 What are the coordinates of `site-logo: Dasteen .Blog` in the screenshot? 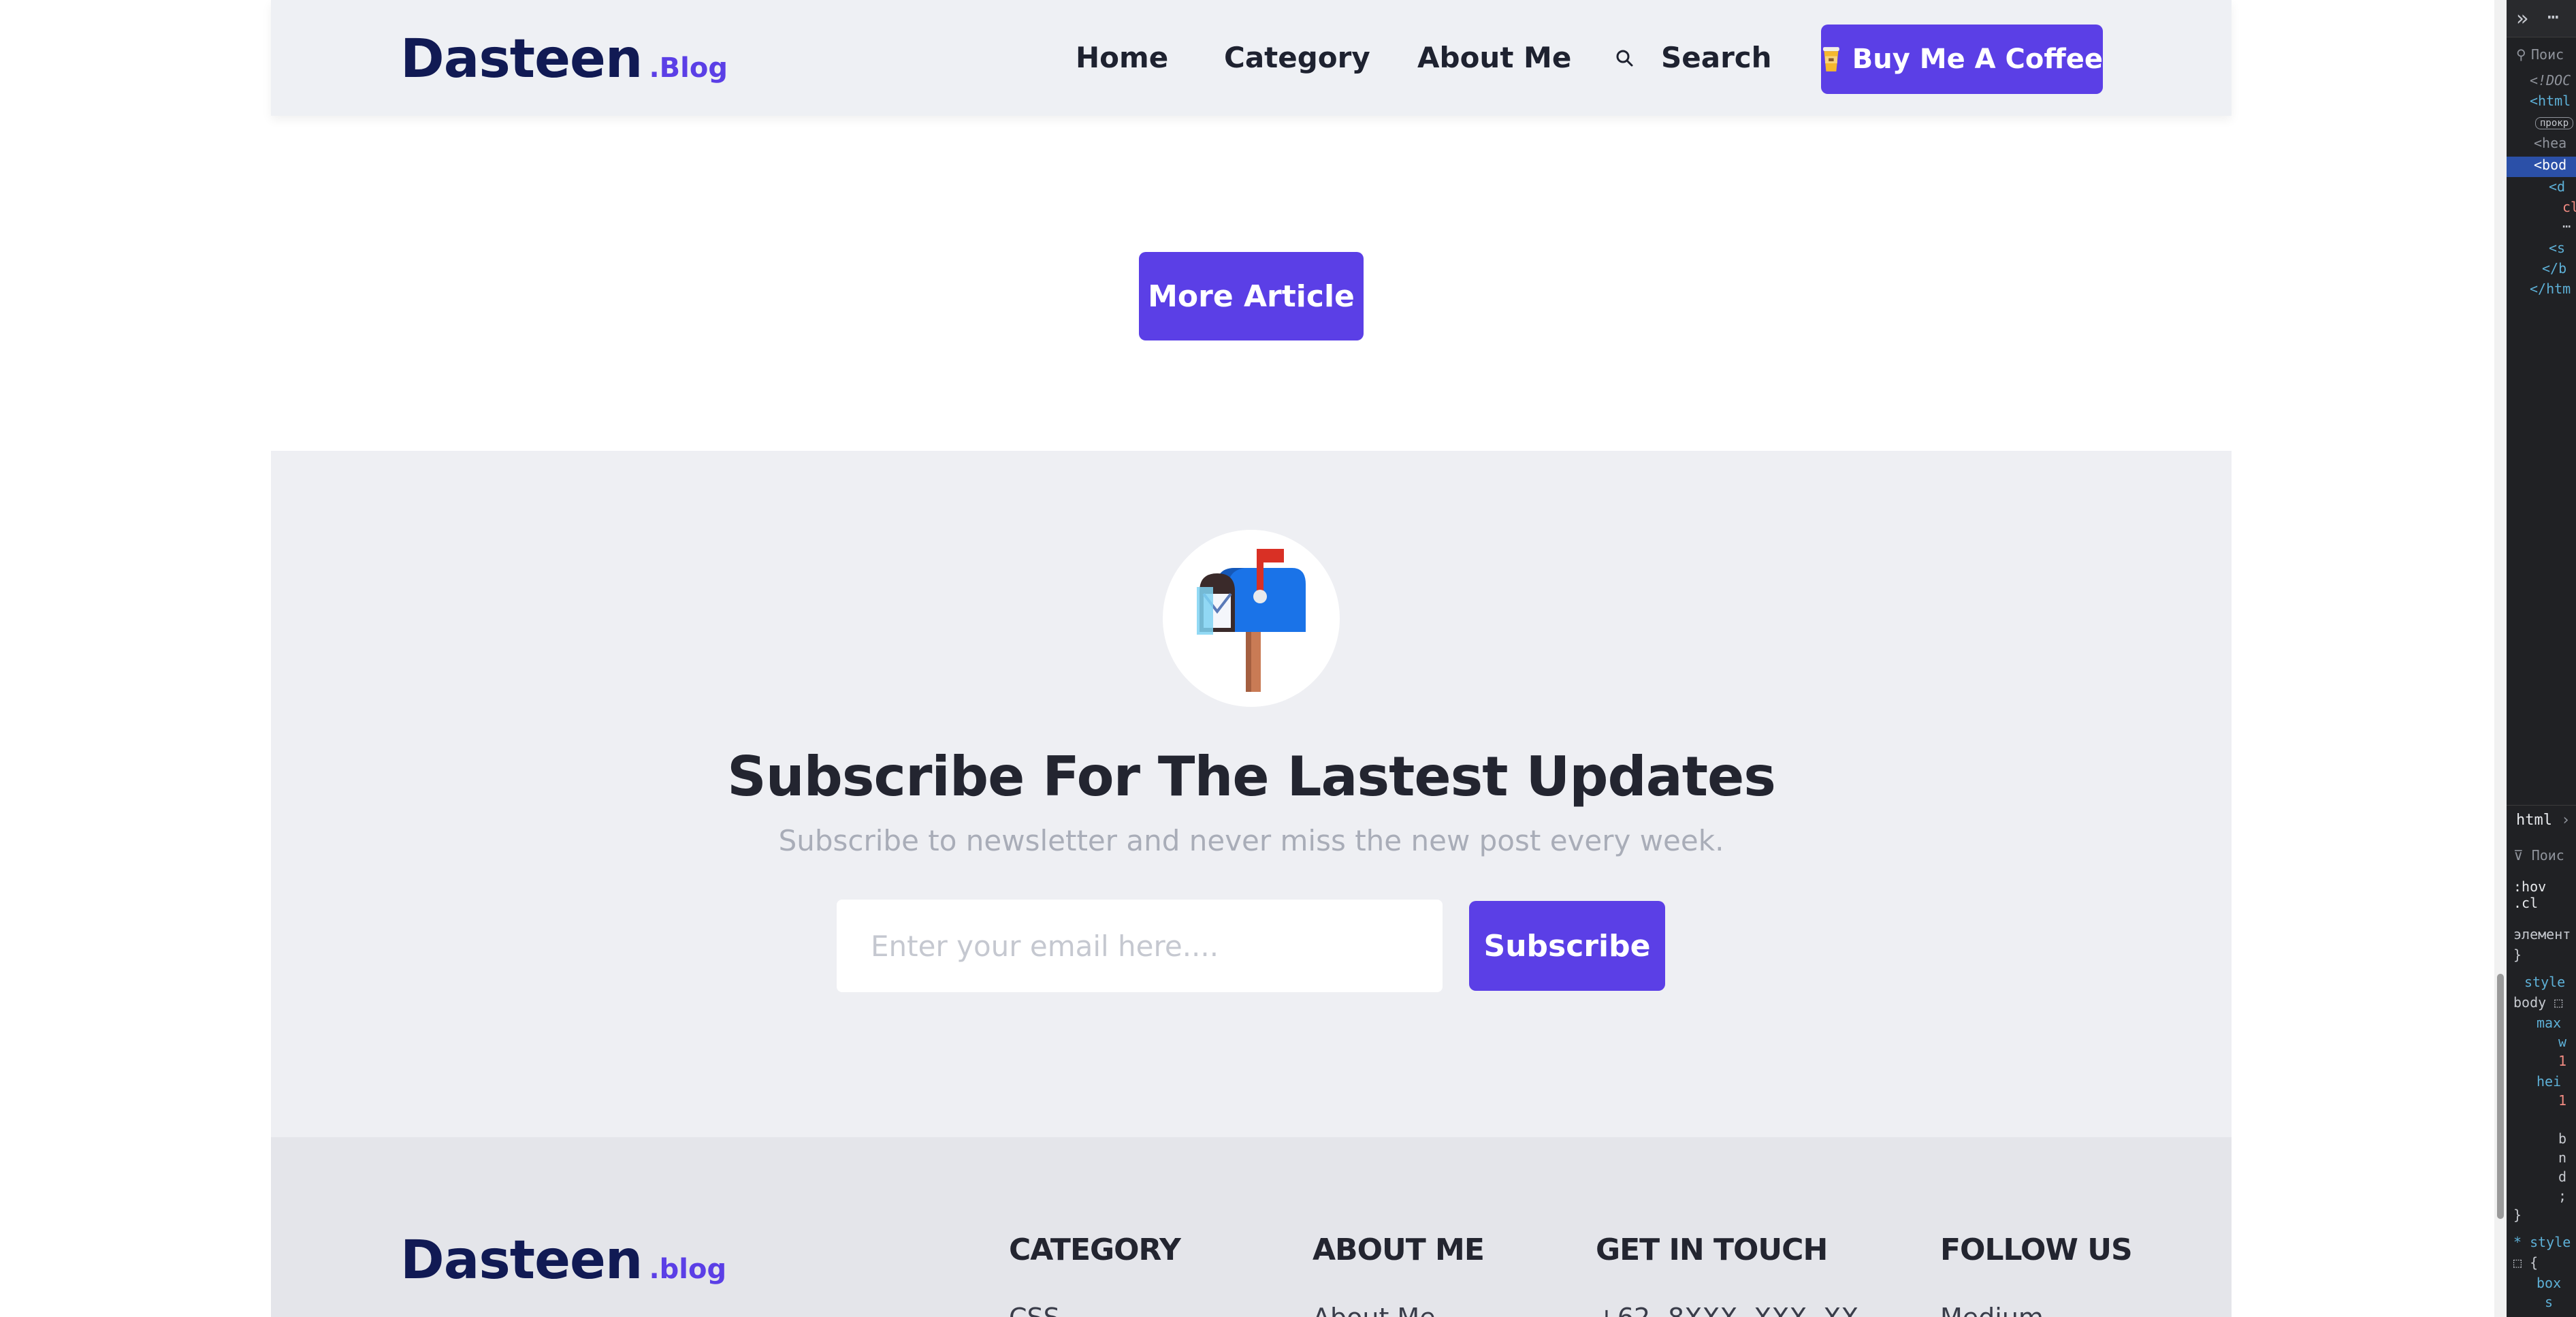 It's located at (564, 59).